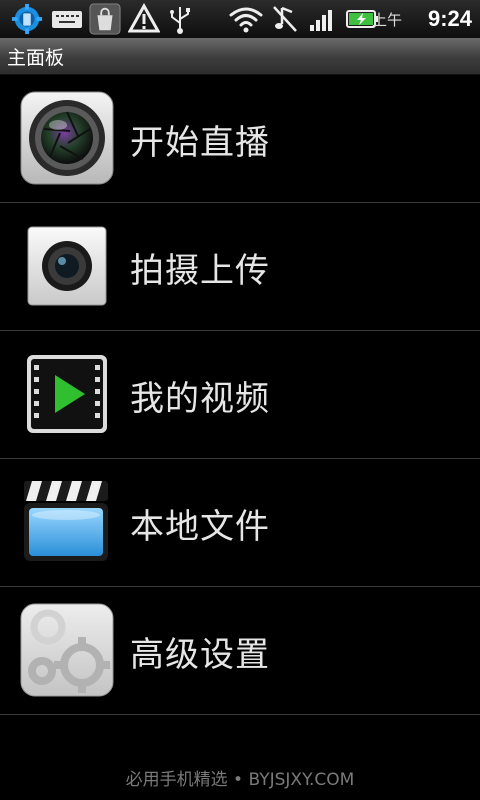 Image resolution: width=480 pixels, height=800 pixels. What do you see at coordinates (321, 20) in the screenshot?
I see `signal-icon` at bounding box center [321, 20].